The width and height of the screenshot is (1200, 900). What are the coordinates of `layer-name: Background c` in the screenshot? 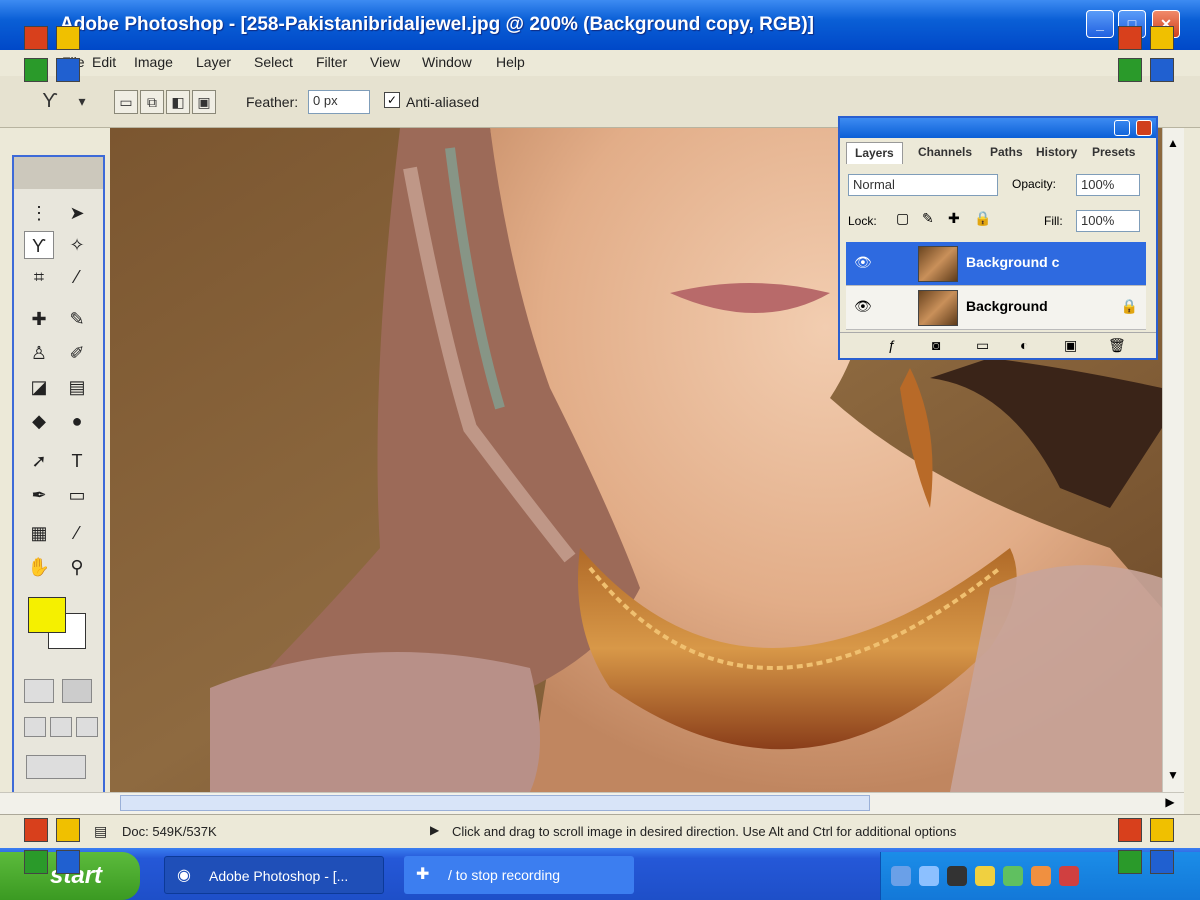 It's located at (1013, 262).